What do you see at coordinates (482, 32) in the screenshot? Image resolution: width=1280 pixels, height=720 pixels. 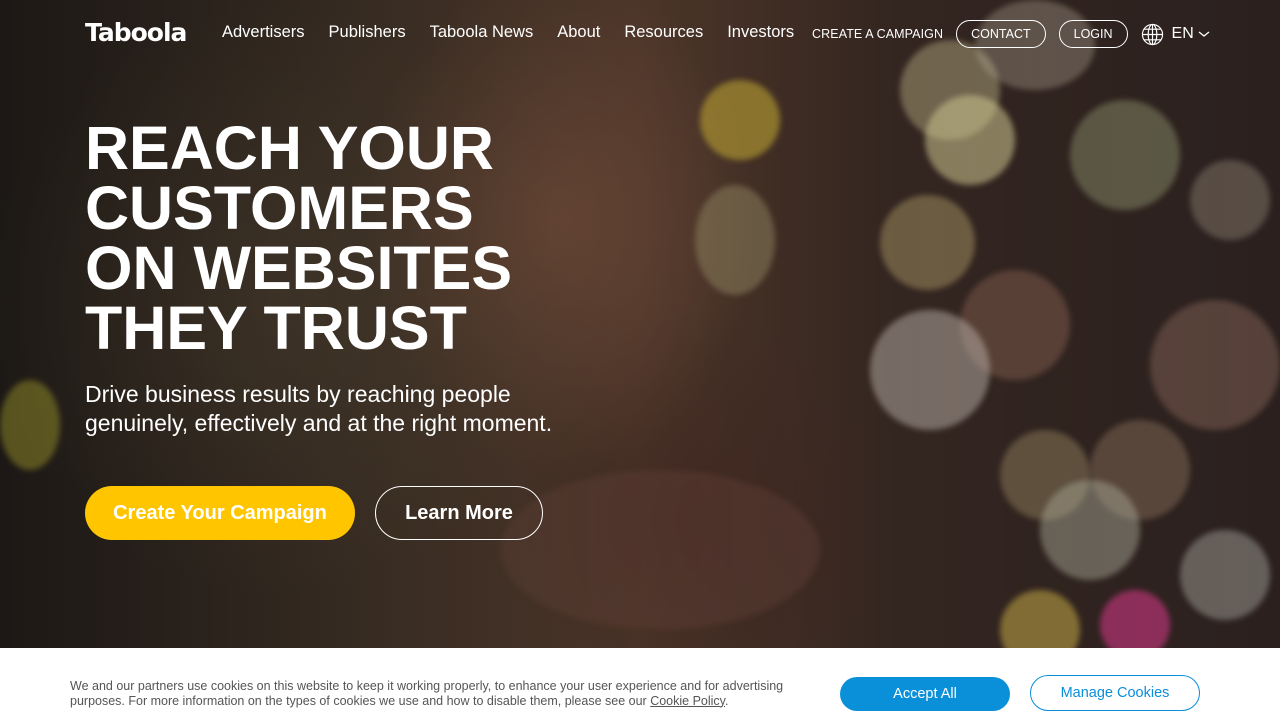 I see `nav-item-taboola-news: Taboola News` at bounding box center [482, 32].